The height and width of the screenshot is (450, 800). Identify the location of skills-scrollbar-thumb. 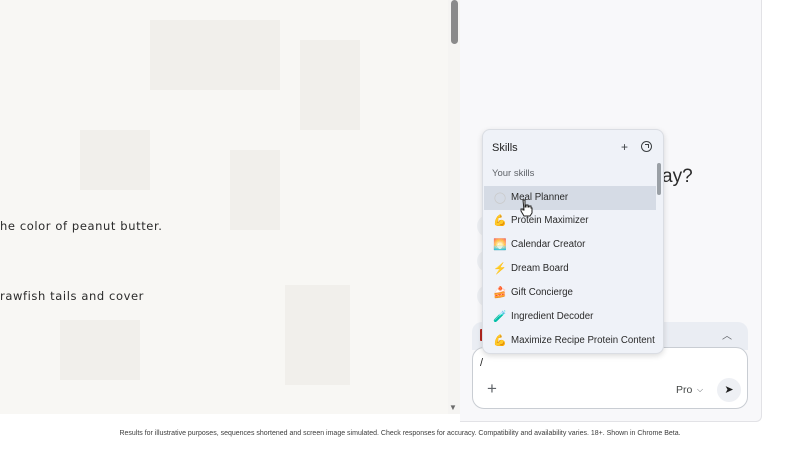
(659, 179).